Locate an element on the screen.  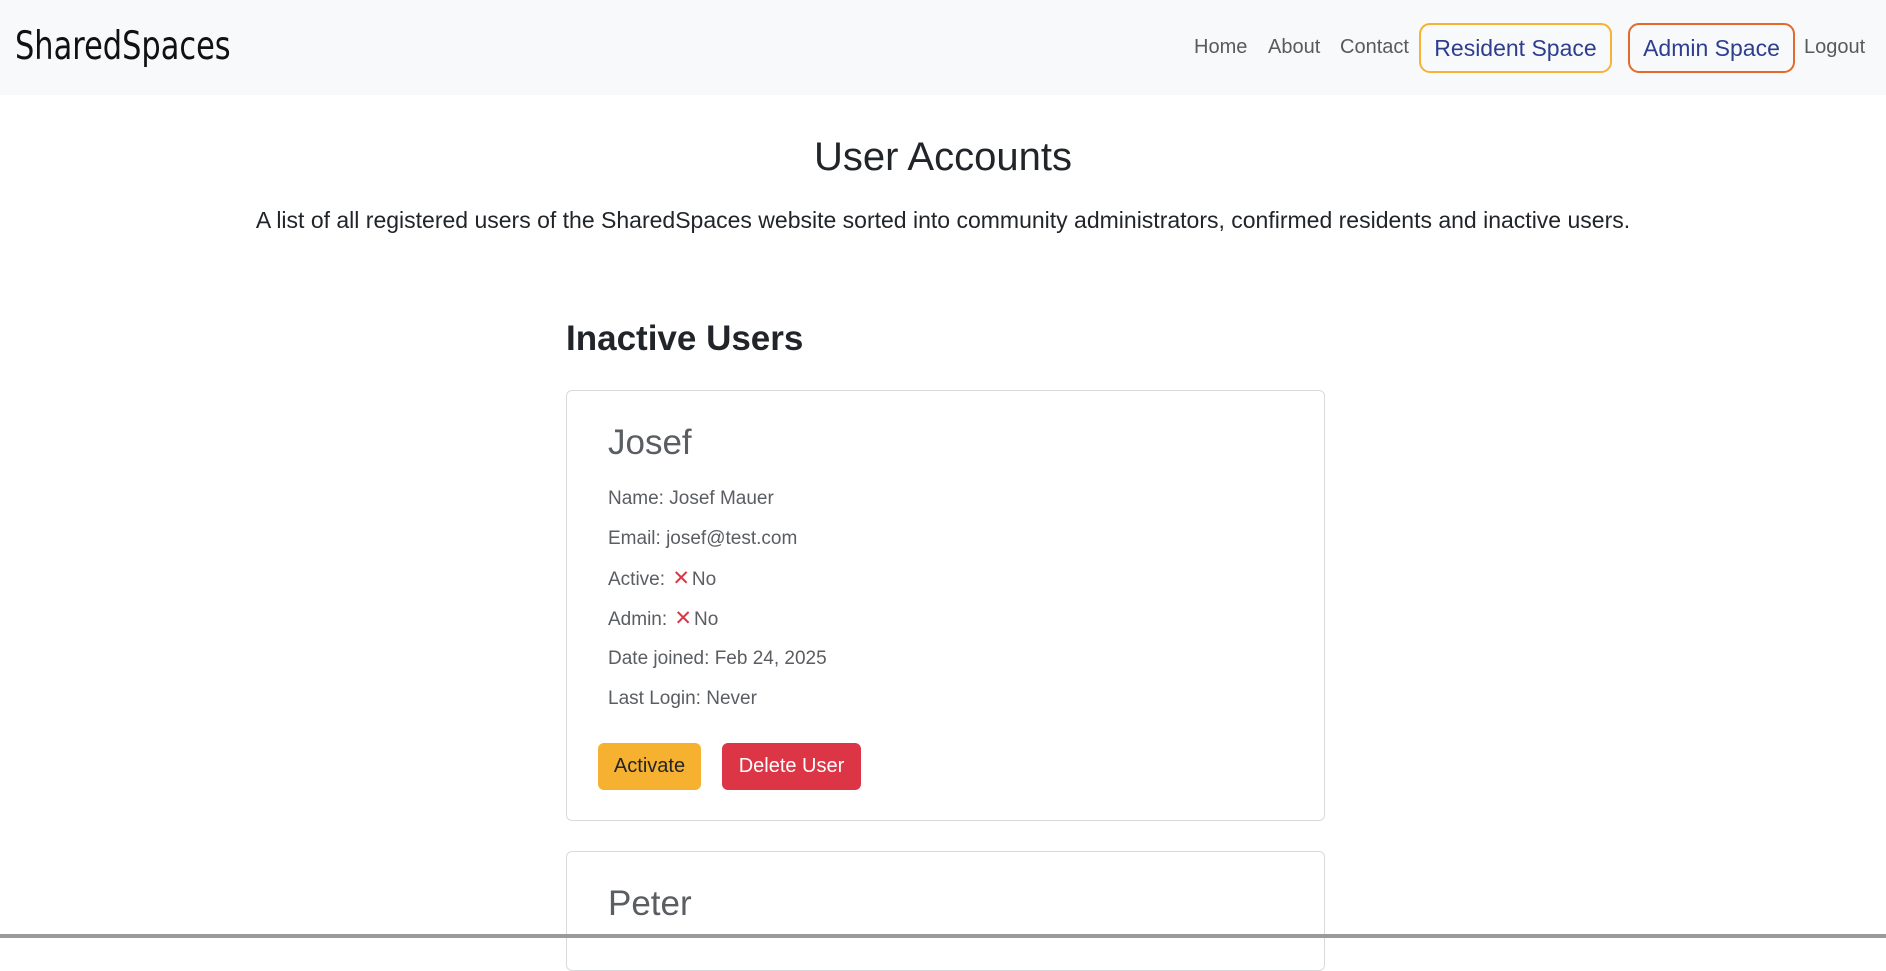
nav-home-link: Home is located at coordinates (1220, 47).